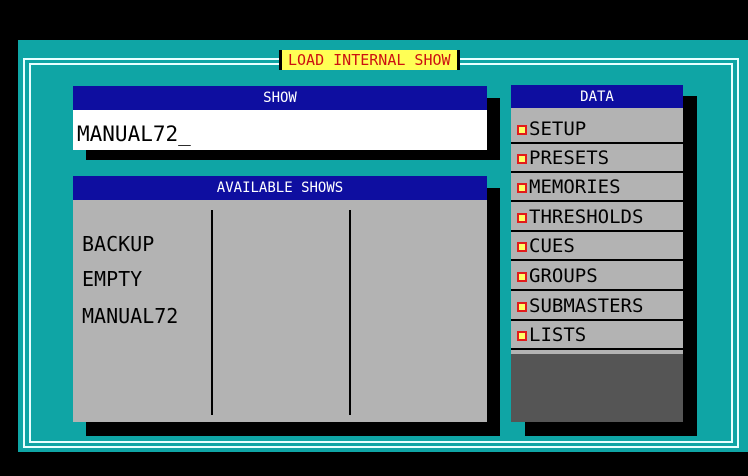  Describe the element at coordinates (597, 187) in the screenshot. I see `data-item-memories: MEMORIES` at that location.